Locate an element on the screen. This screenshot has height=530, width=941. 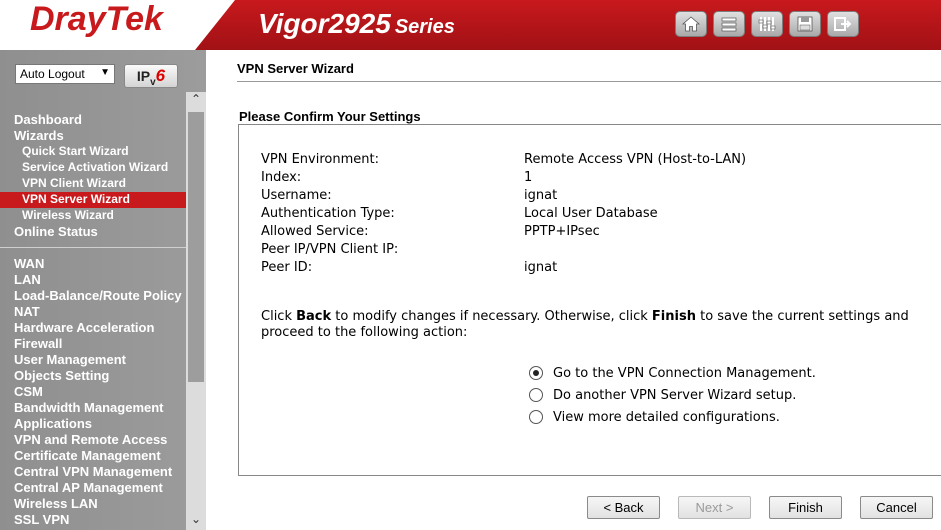
option-label: View more detailed configurations. is located at coordinates (666, 417).